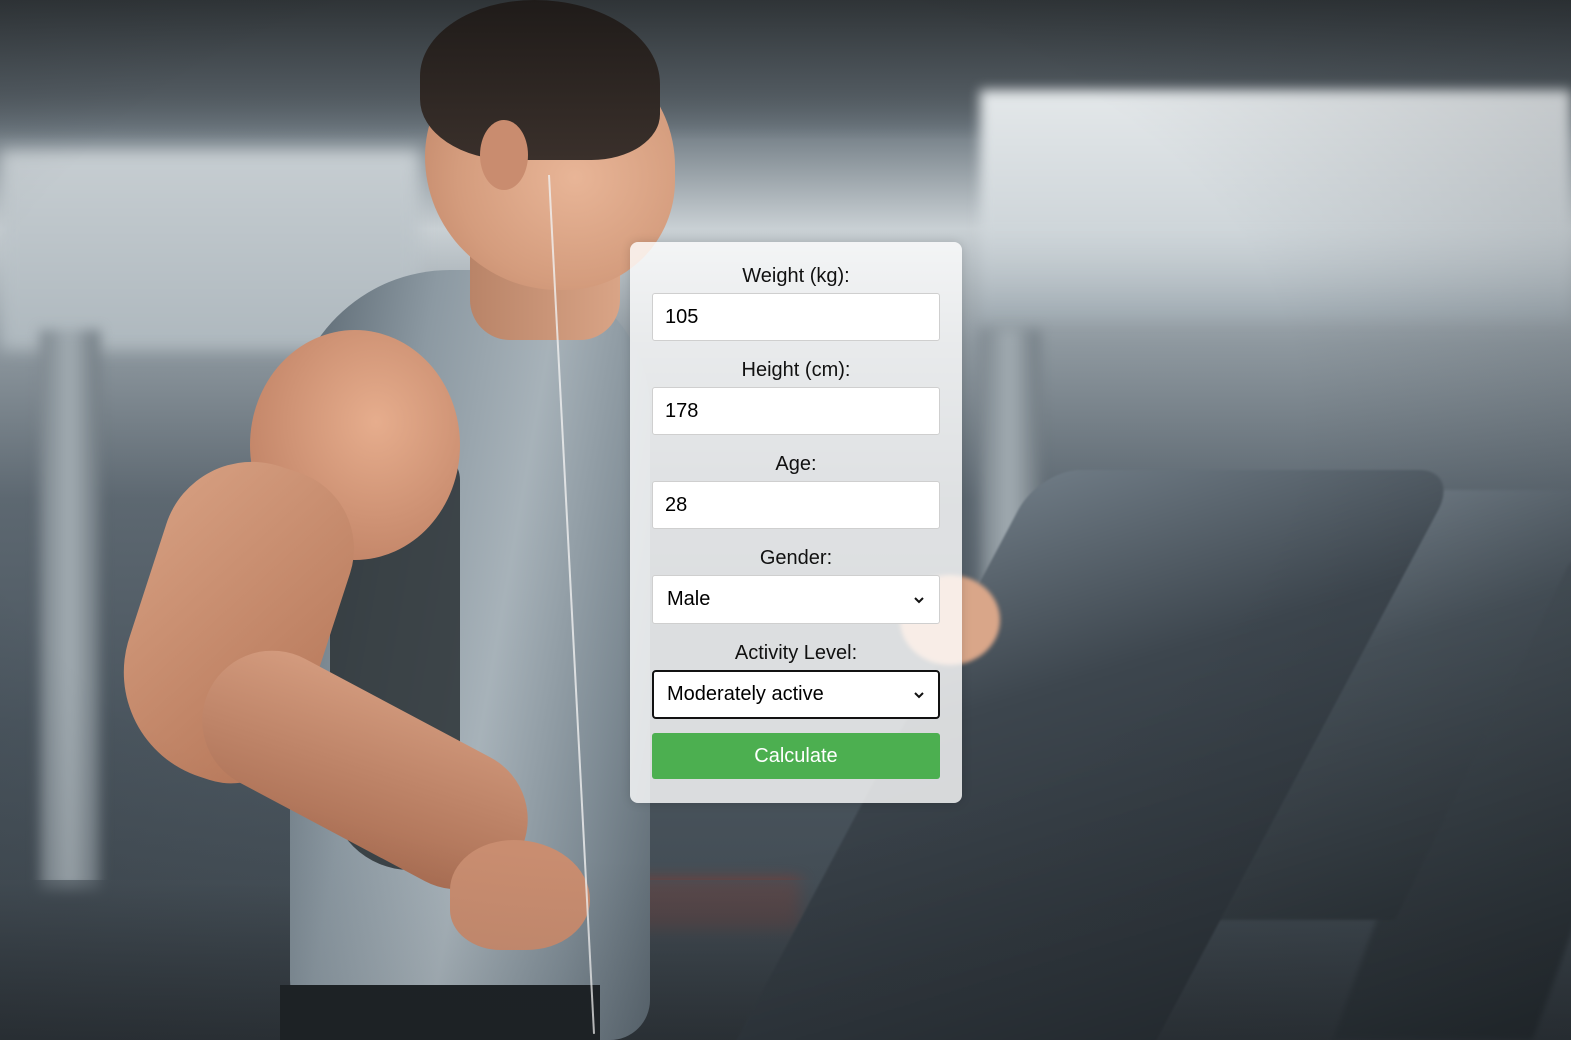 The width and height of the screenshot is (1571, 1040). I want to click on weight-input, so click(796, 317).